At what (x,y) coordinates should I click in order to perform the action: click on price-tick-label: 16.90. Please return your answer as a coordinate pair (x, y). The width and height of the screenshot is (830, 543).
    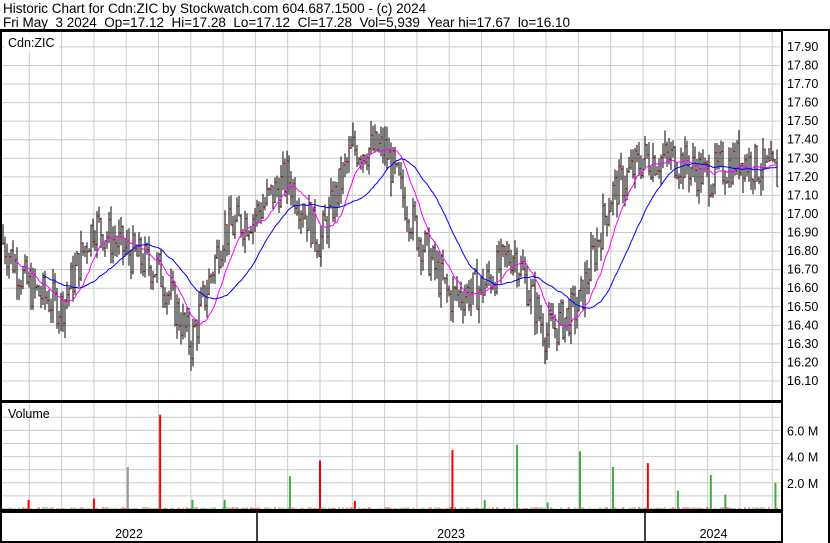
    Looking at the image, I should click on (802, 233).